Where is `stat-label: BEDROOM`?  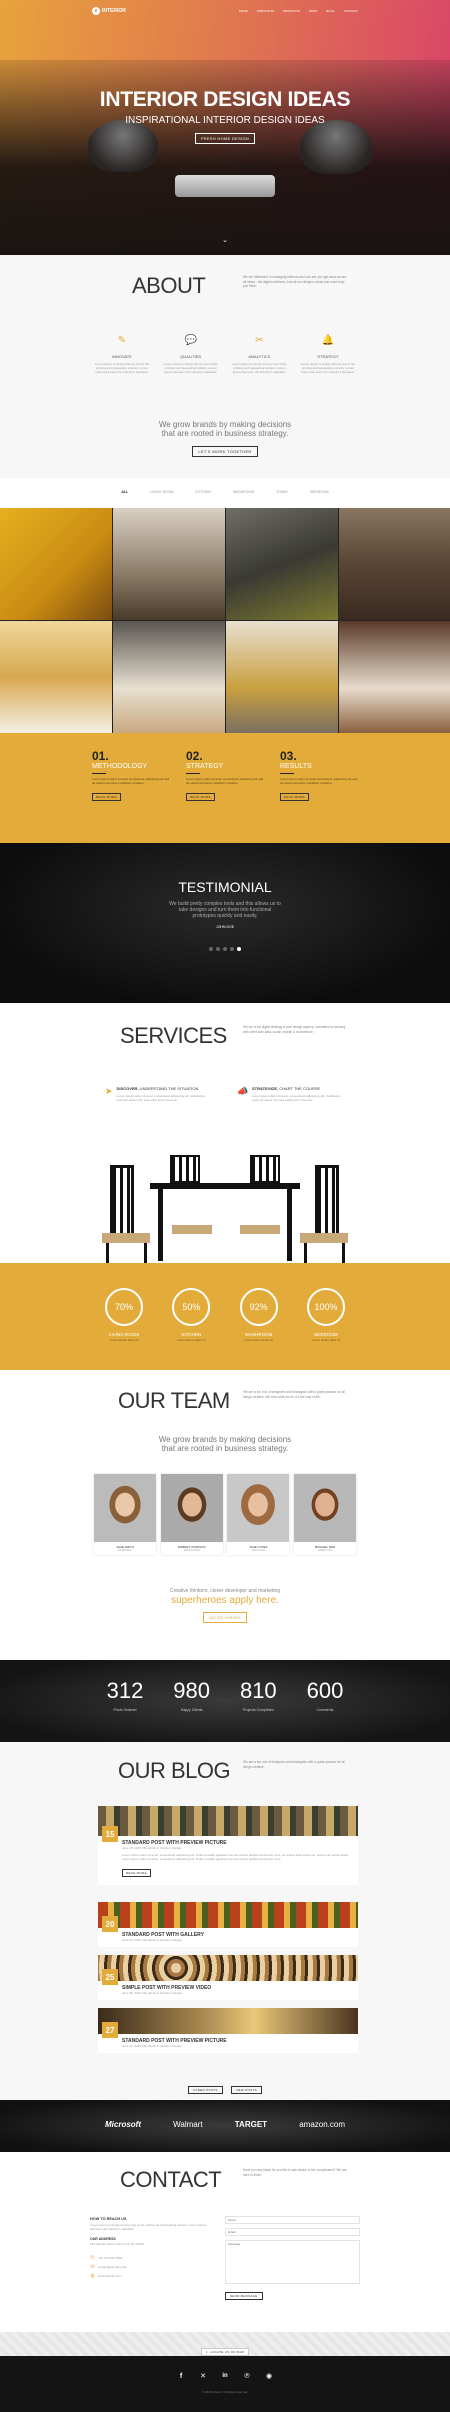
stat-label: BEDROOM is located at coordinates (326, 1334).